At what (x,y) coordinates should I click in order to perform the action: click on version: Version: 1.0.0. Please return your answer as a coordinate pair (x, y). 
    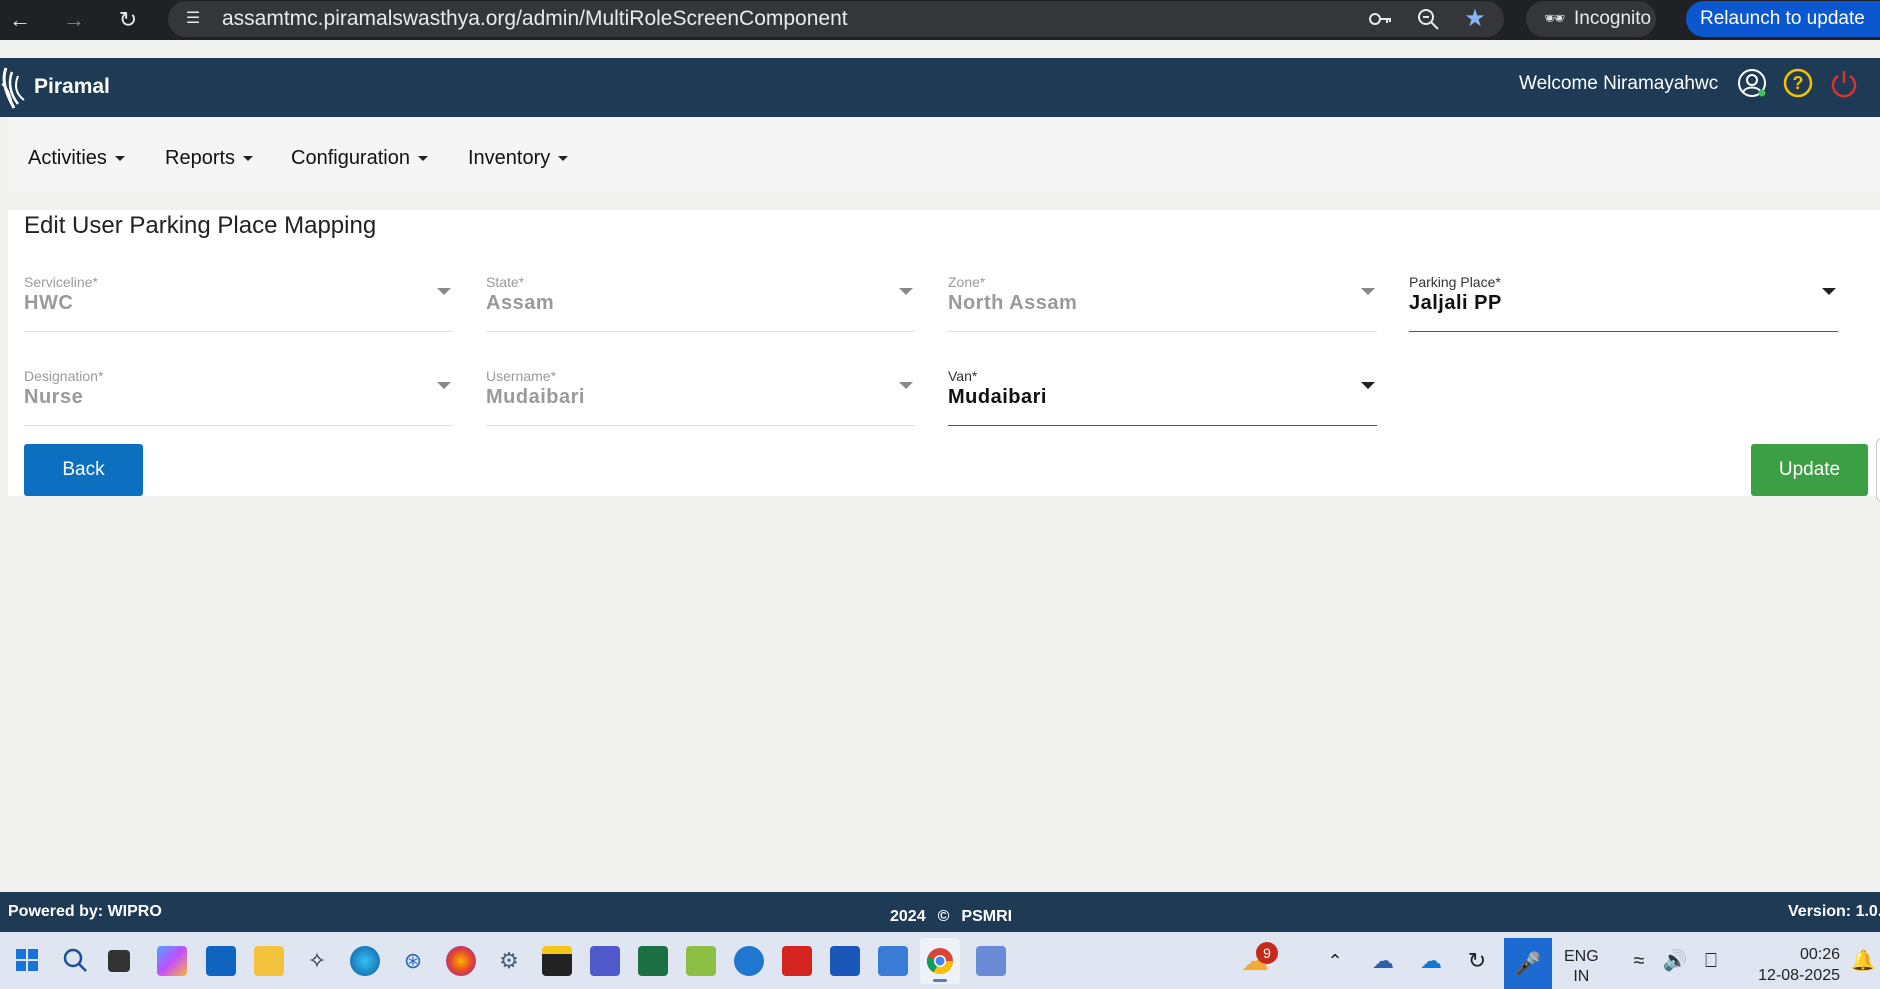
    Looking at the image, I should click on (1834, 911).